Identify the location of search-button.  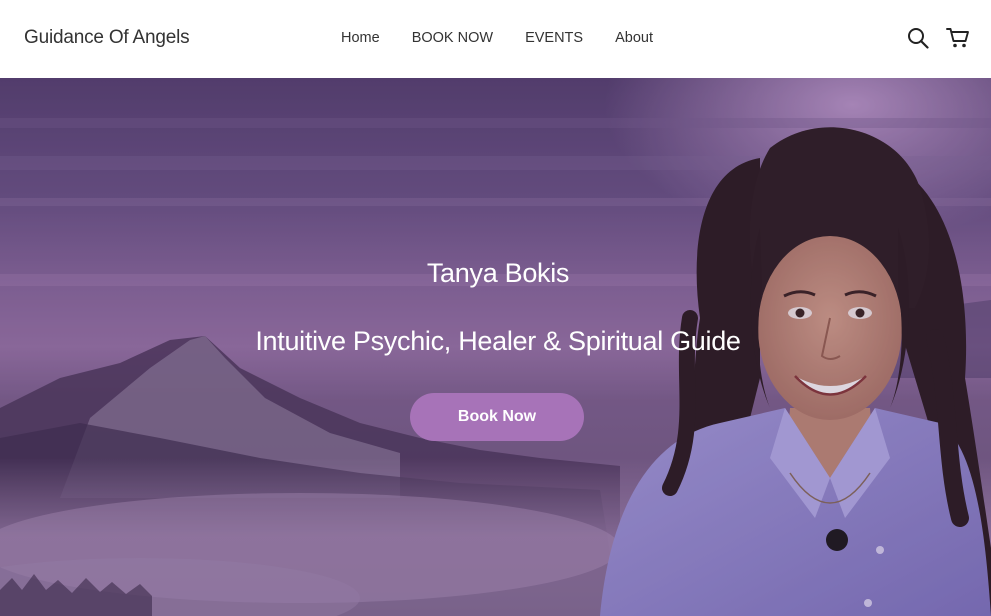
(918, 38).